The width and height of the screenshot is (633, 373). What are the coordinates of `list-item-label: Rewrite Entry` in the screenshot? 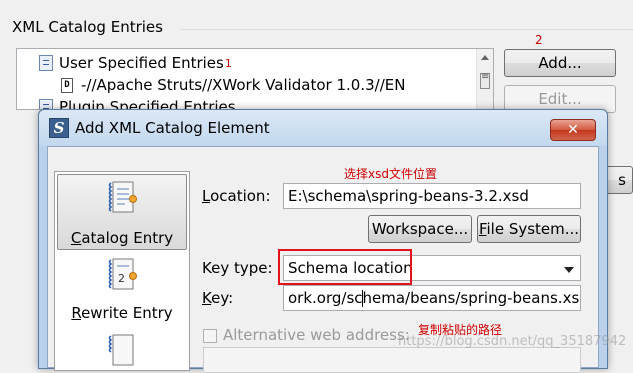 It's located at (122, 313).